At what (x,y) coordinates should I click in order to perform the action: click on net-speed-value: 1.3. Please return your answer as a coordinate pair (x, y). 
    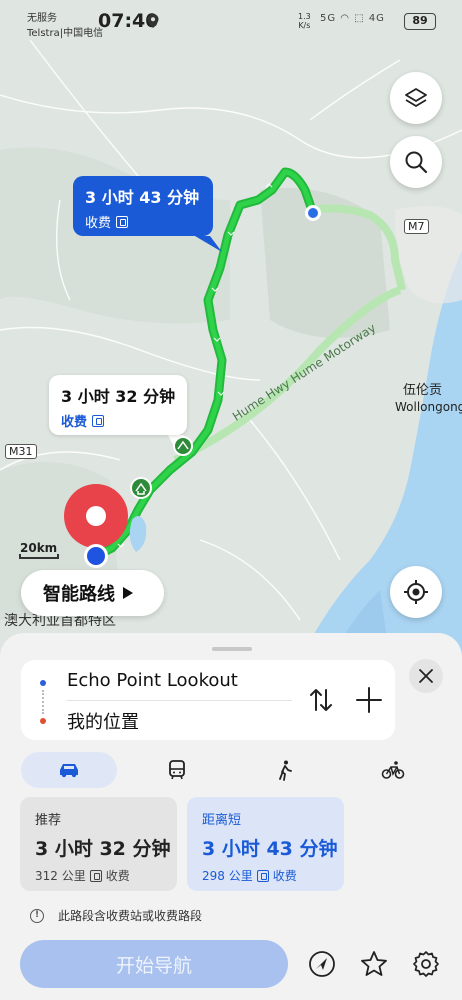
    Looking at the image, I should click on (304, 16).